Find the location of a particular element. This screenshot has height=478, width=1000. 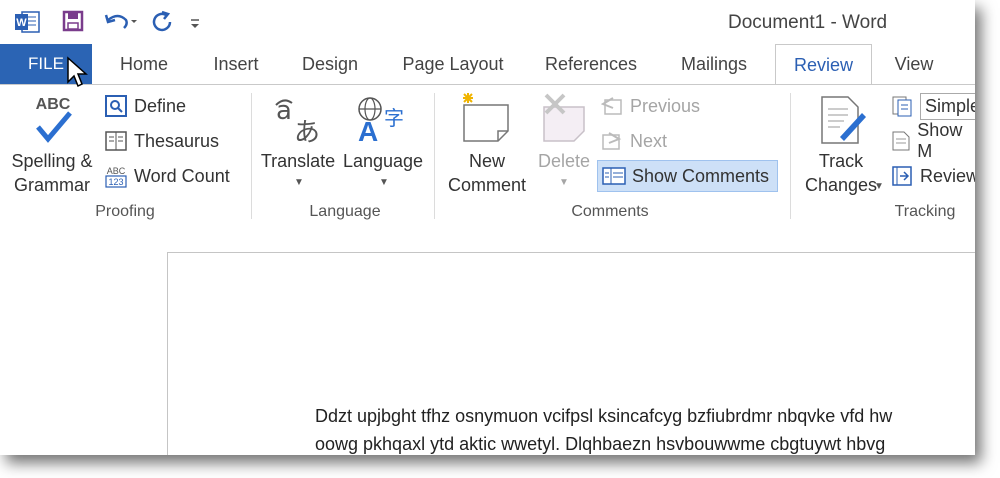

previous-label: Previous is located at coordinates (665, 105).